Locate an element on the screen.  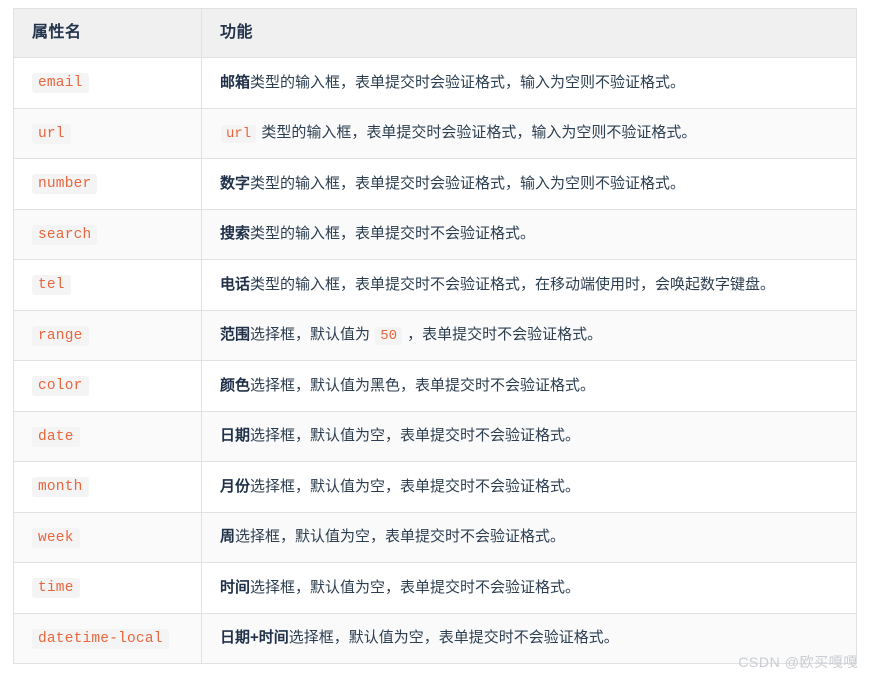
cell-attribute-name: time is located at coordinates (107, 588).